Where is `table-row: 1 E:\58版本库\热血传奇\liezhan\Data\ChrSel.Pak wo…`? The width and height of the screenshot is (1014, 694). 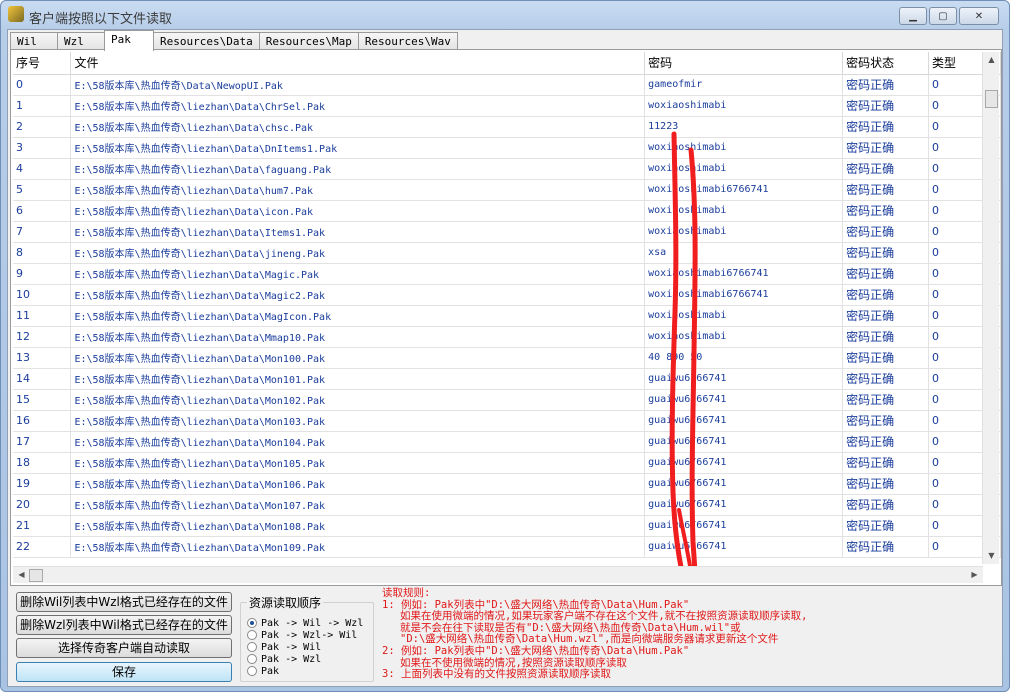 table-row: 1 E:\58版本库\热血传奇\liezhan\Data\ChrSel.Pak wo… is located at coordinates (507, 106).